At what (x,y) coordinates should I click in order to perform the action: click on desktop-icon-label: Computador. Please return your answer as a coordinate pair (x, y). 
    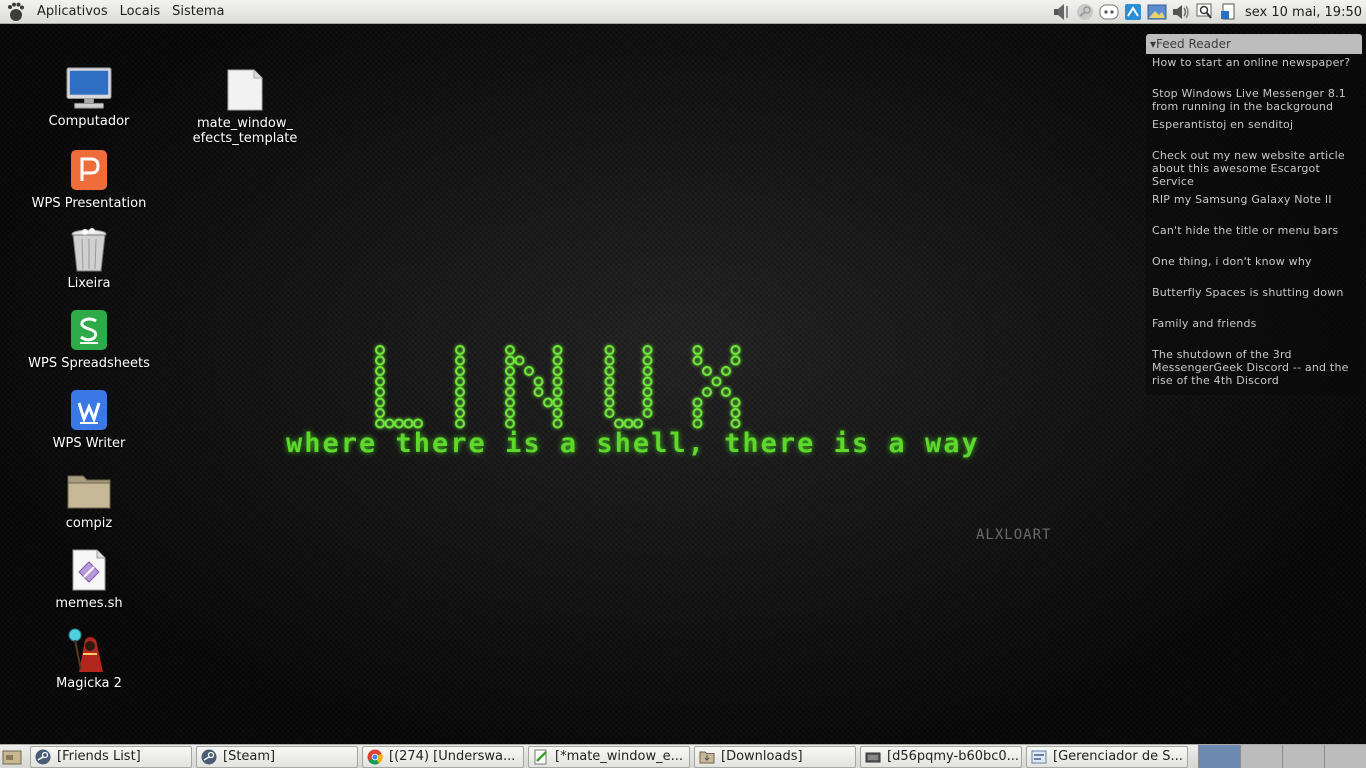
    Looking at the image, I should click on (89, 121).